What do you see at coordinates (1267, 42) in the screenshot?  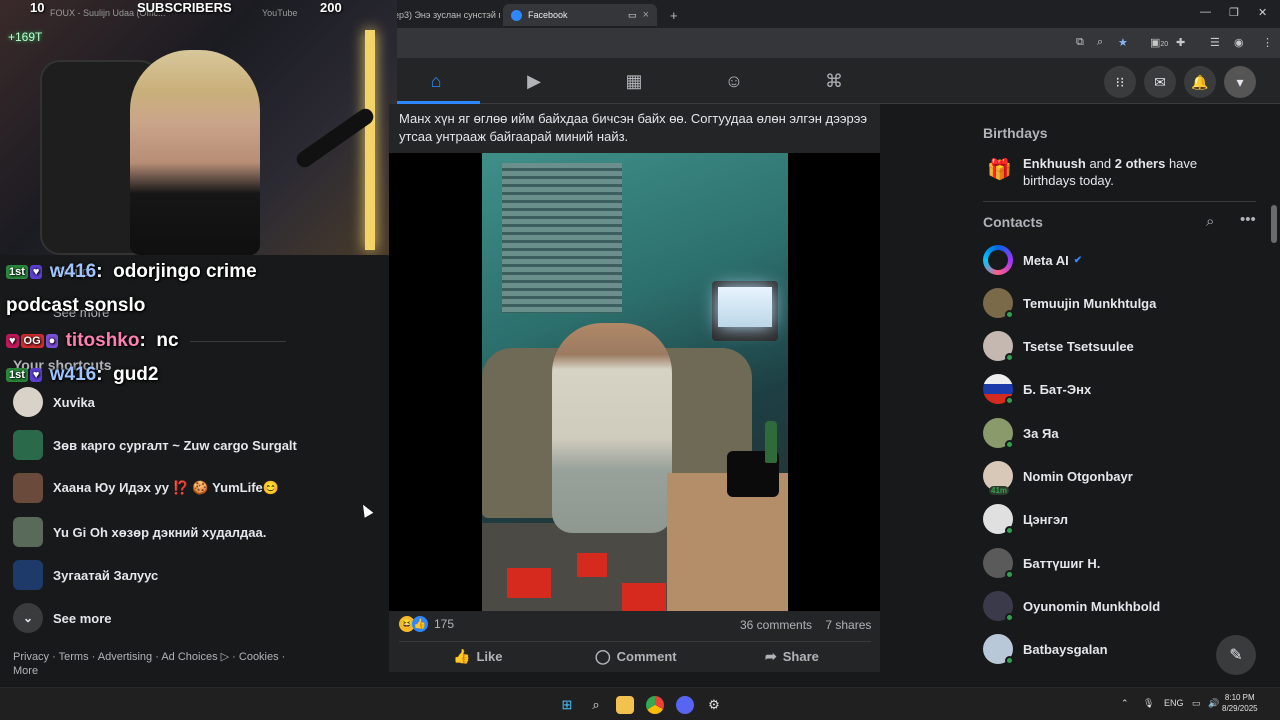 I see `browser-menu-icon: ⋮` at bounding box center [1267, 42].